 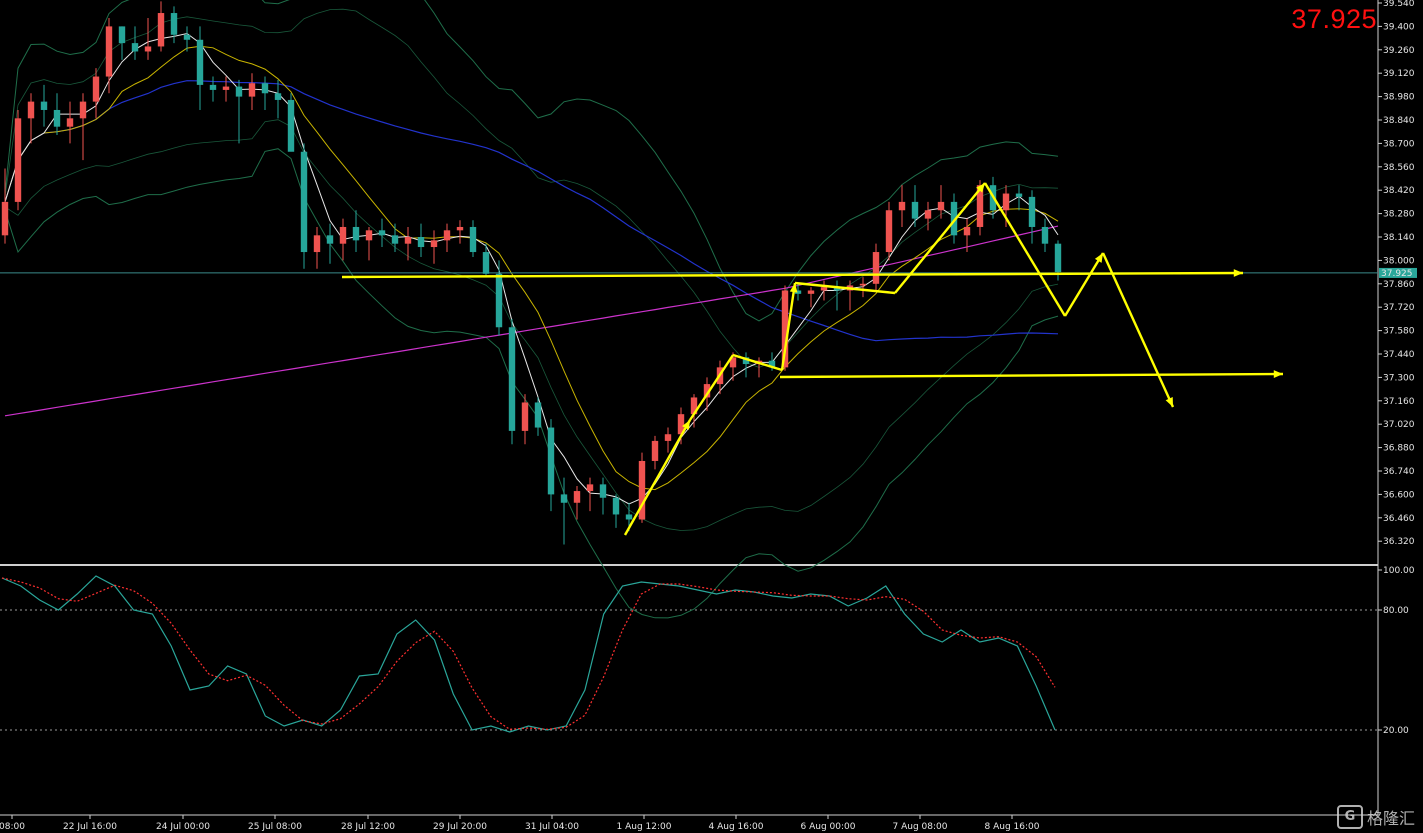 I want to click on osc-tick-label: 100.00, so click(x=1399, y=571).